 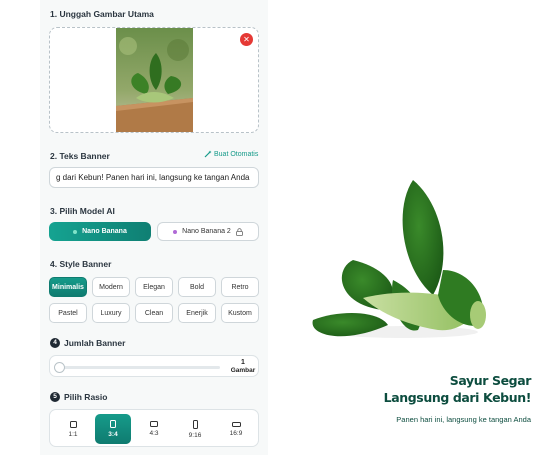 I want to click on style-option-elegan: Elegan, so click(x=154, y=287).